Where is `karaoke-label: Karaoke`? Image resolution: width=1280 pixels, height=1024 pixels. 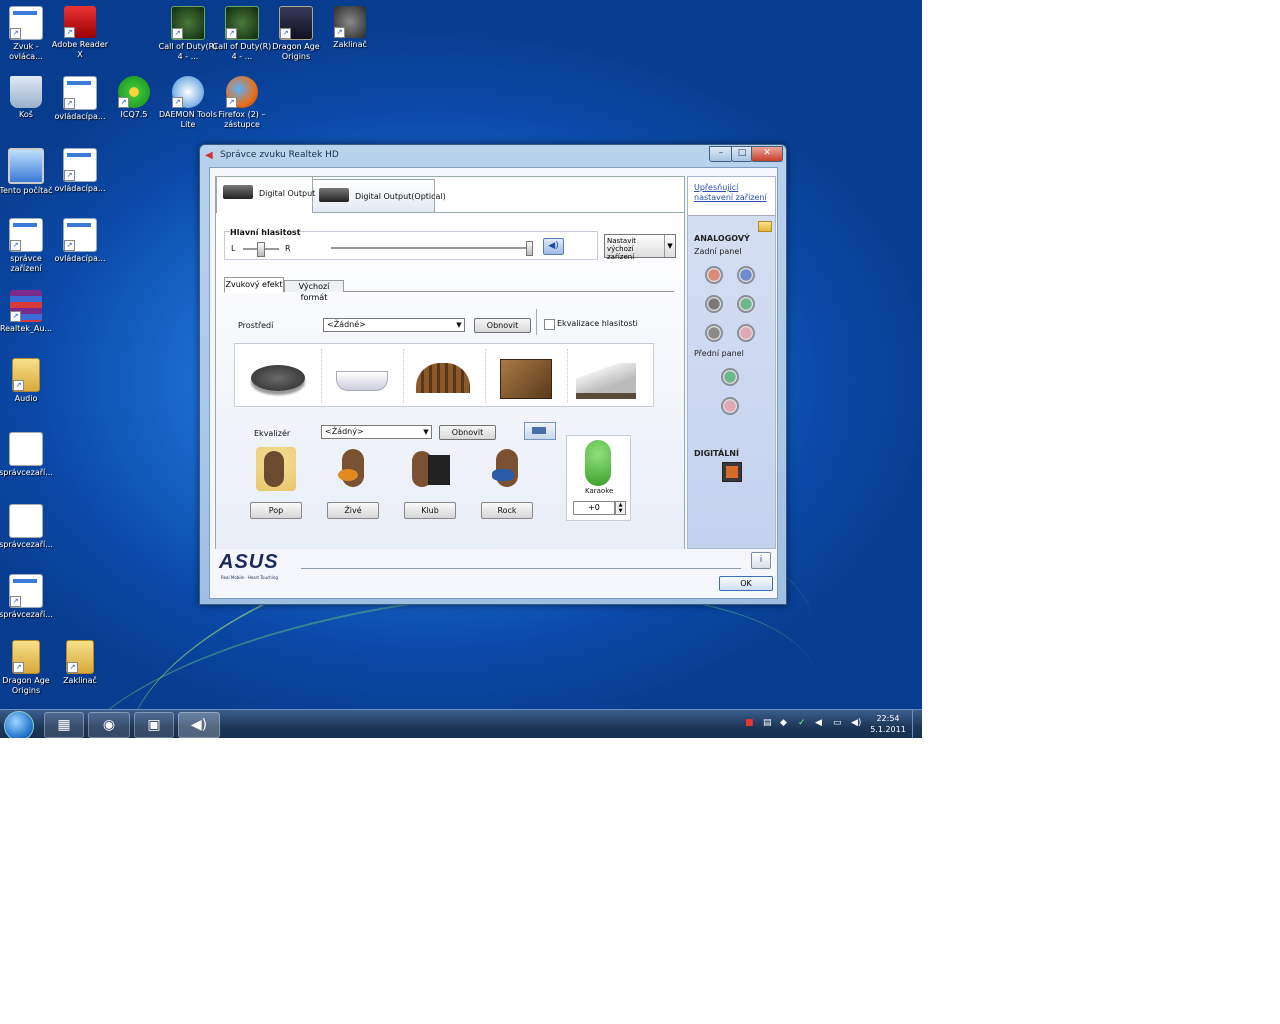 karaoke-label: Karaoke is located at coordinates (599, 491).